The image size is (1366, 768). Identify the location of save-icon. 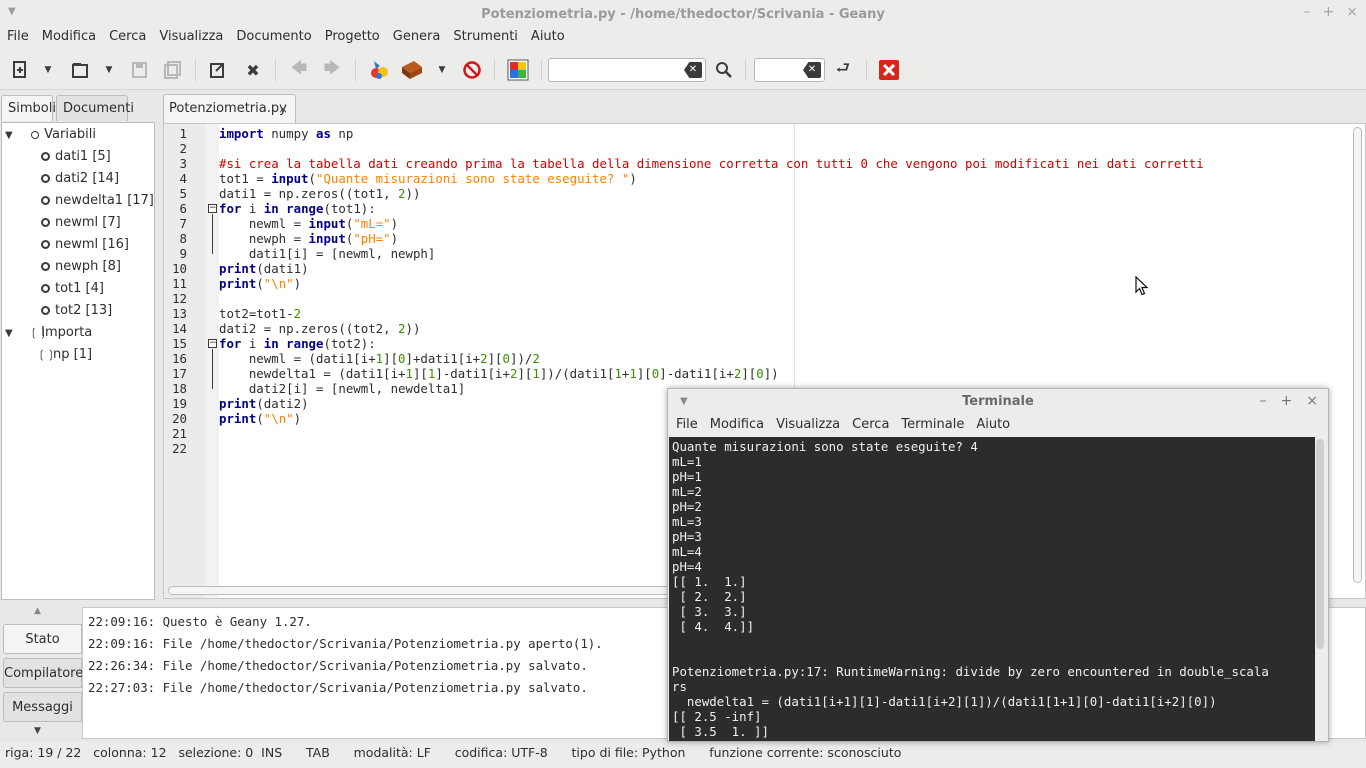
(140, 70).